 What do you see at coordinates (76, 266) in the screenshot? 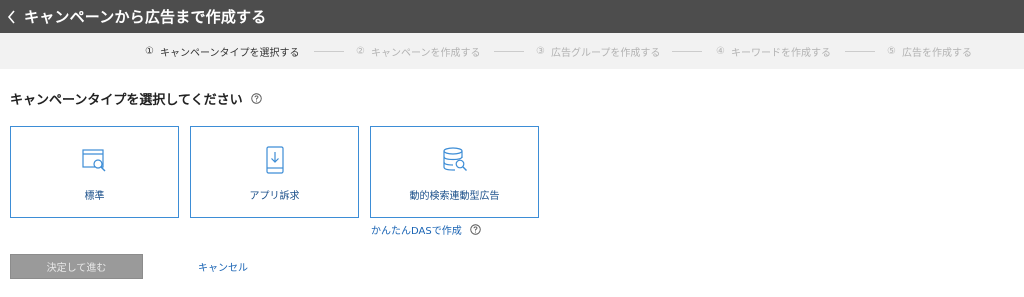
I see `submit-button: 決定して進む` at bounding box center [76, 266].